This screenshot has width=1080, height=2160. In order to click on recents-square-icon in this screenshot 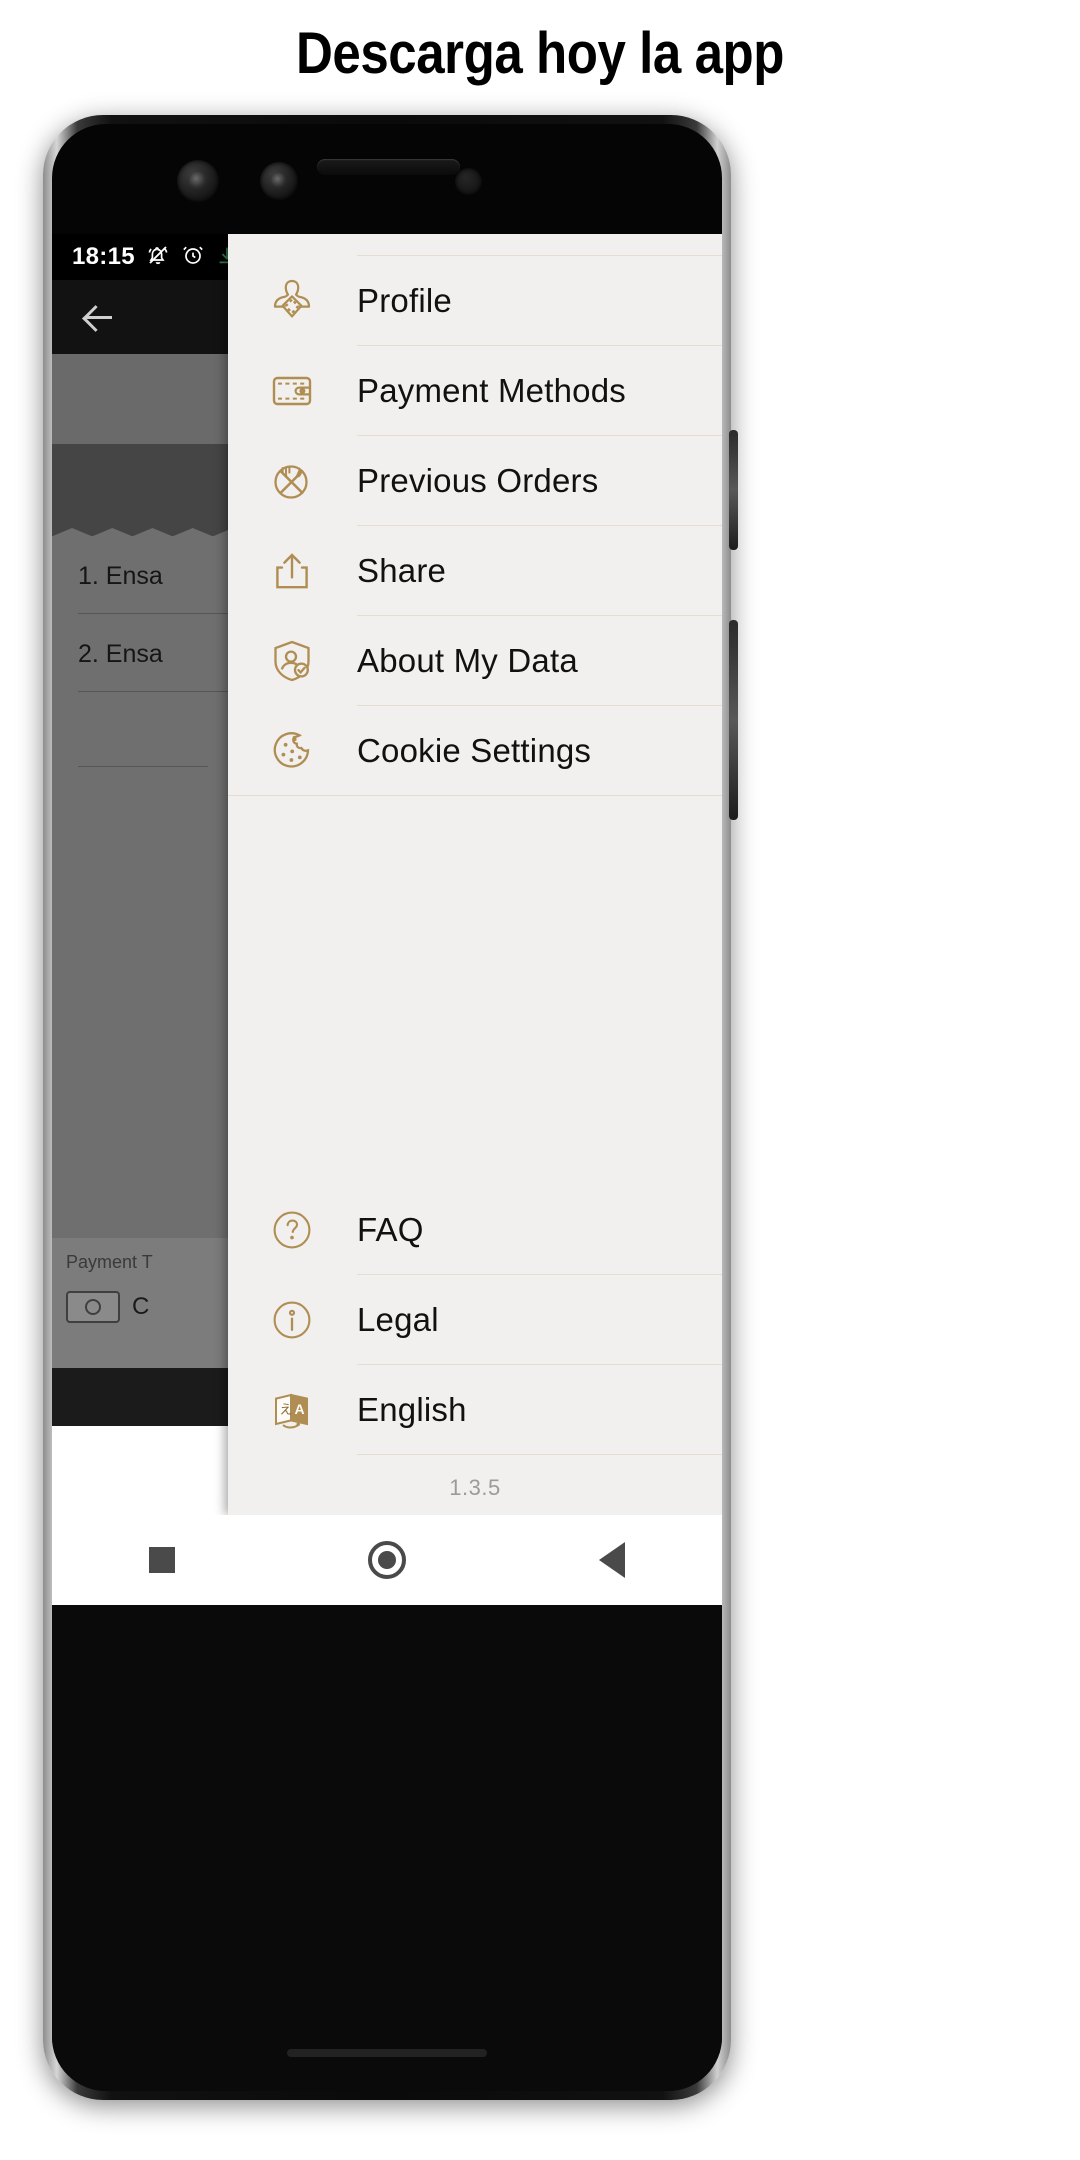, I will do `click(161, 1560)`.